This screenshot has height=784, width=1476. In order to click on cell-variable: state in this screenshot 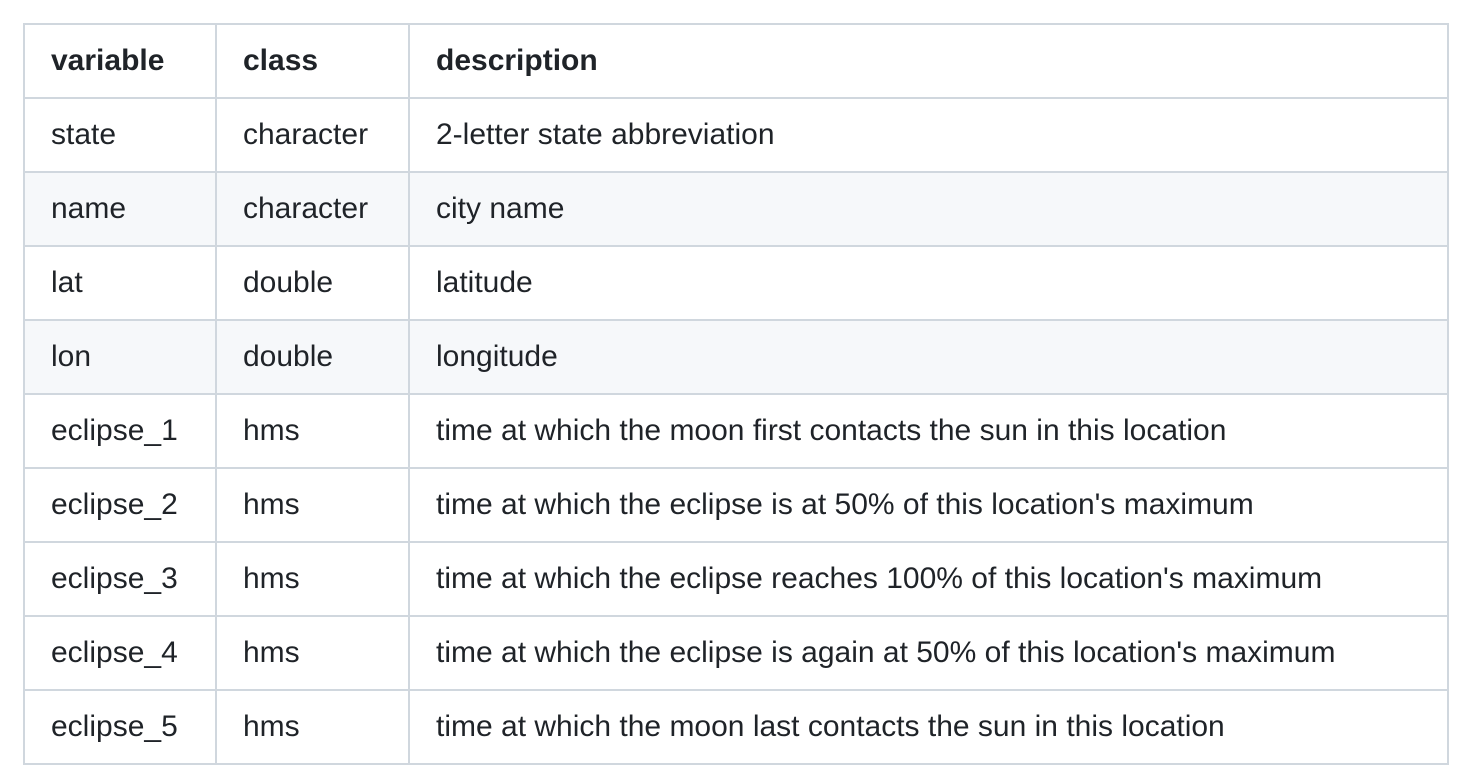, I will do `click(120, 135)`.